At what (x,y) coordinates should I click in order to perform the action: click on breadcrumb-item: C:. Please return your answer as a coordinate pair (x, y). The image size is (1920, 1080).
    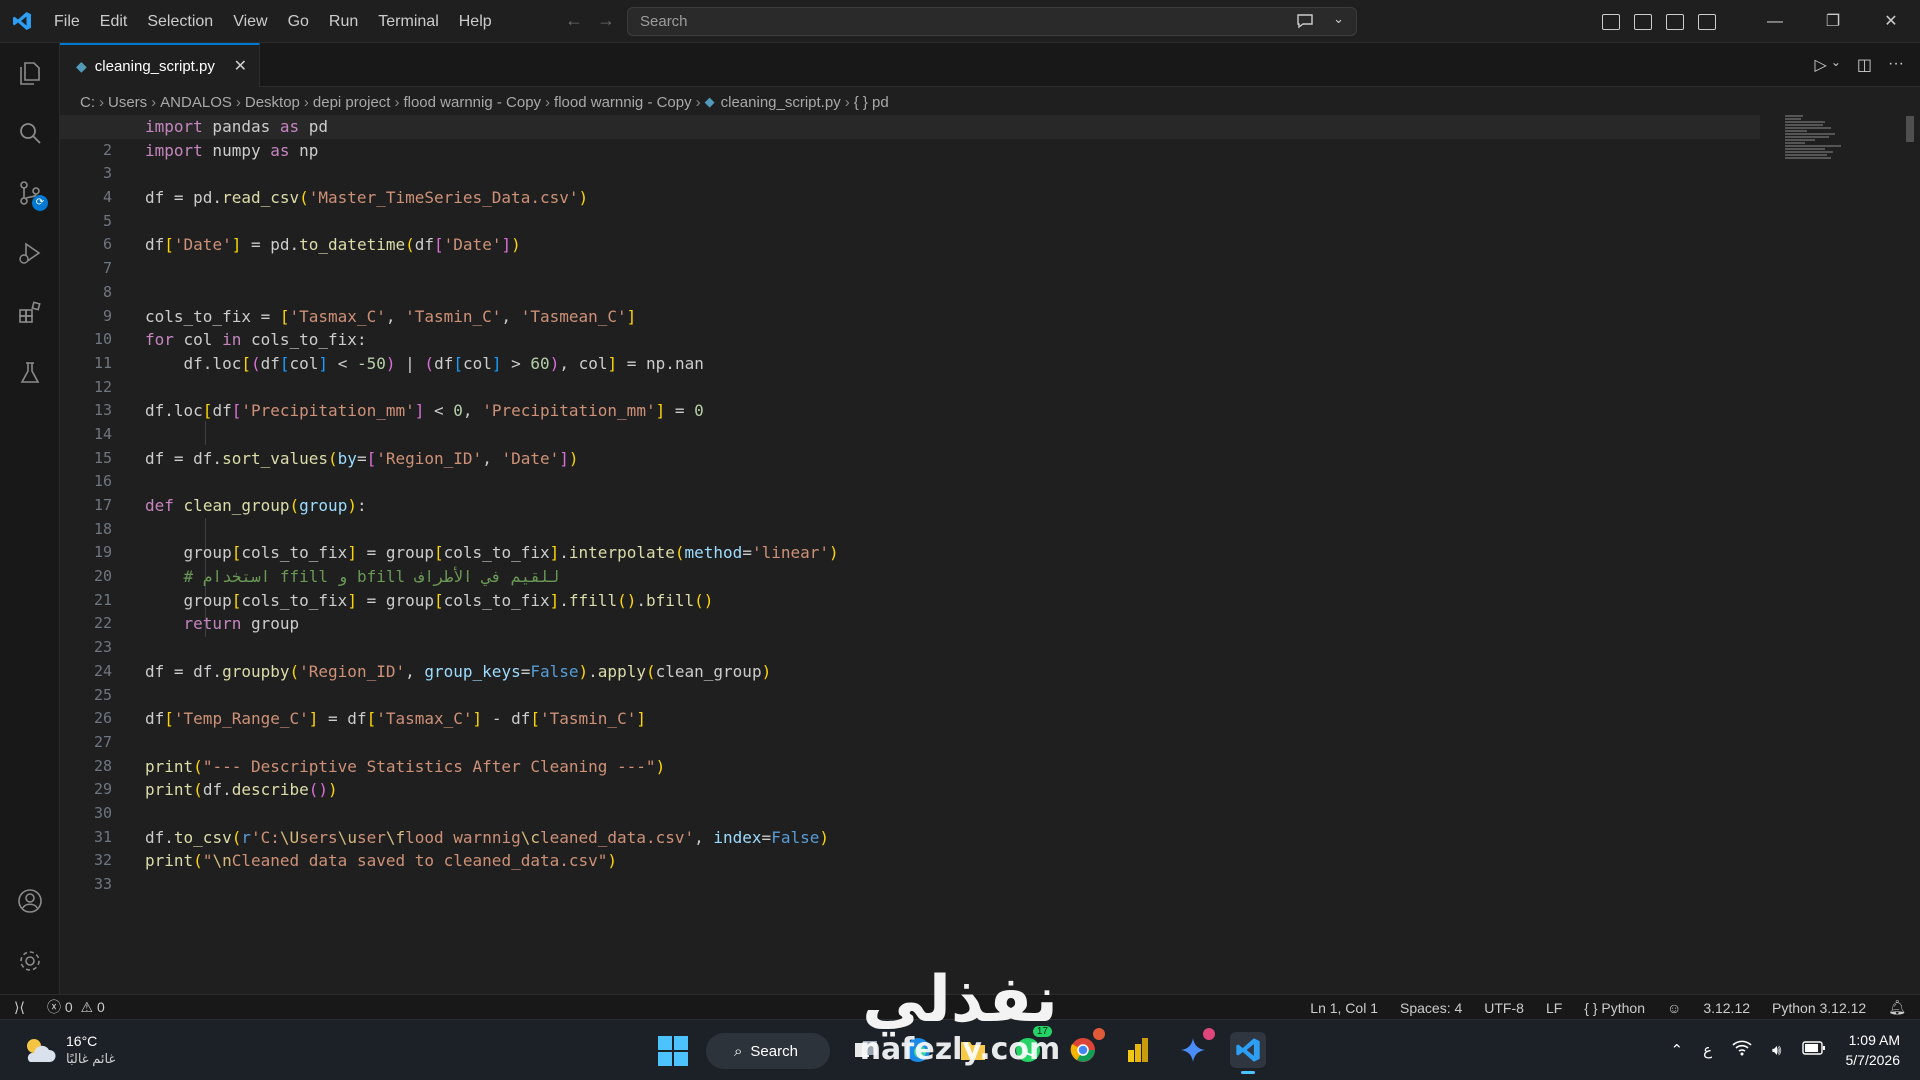
    Looking at the image, I should click on (87, 102).